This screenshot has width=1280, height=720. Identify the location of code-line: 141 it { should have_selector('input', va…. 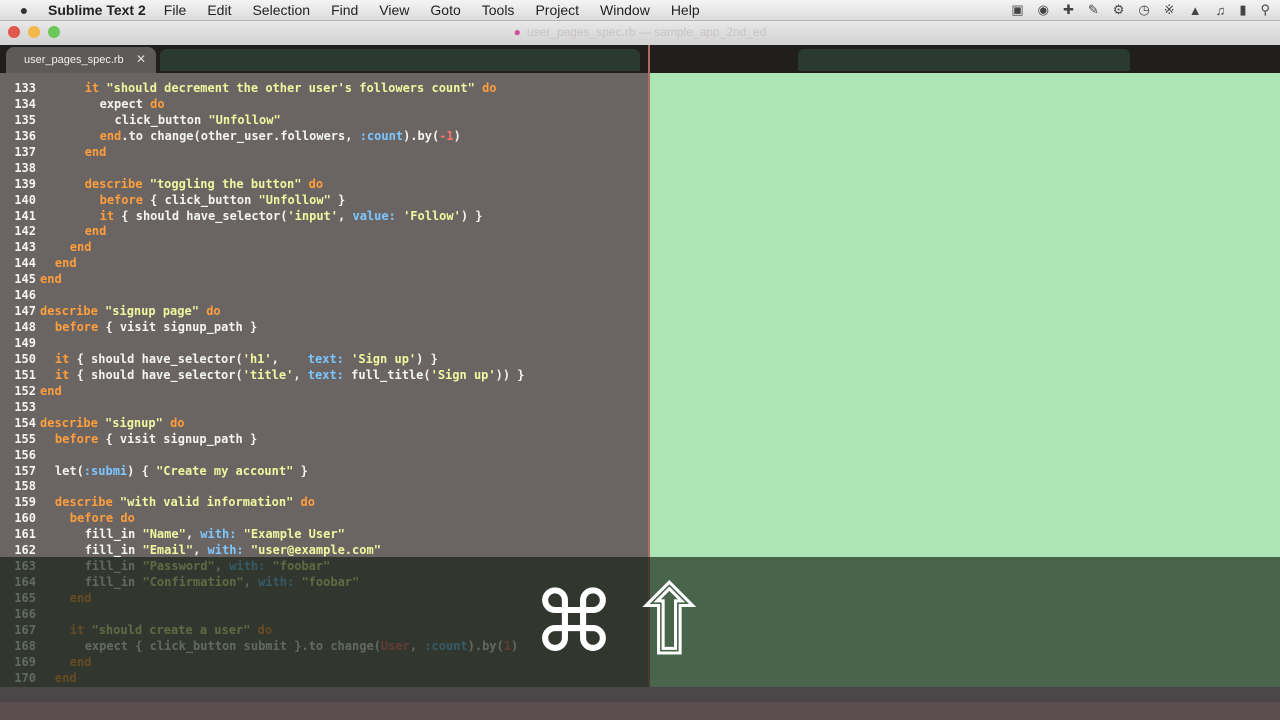
(324, 217).